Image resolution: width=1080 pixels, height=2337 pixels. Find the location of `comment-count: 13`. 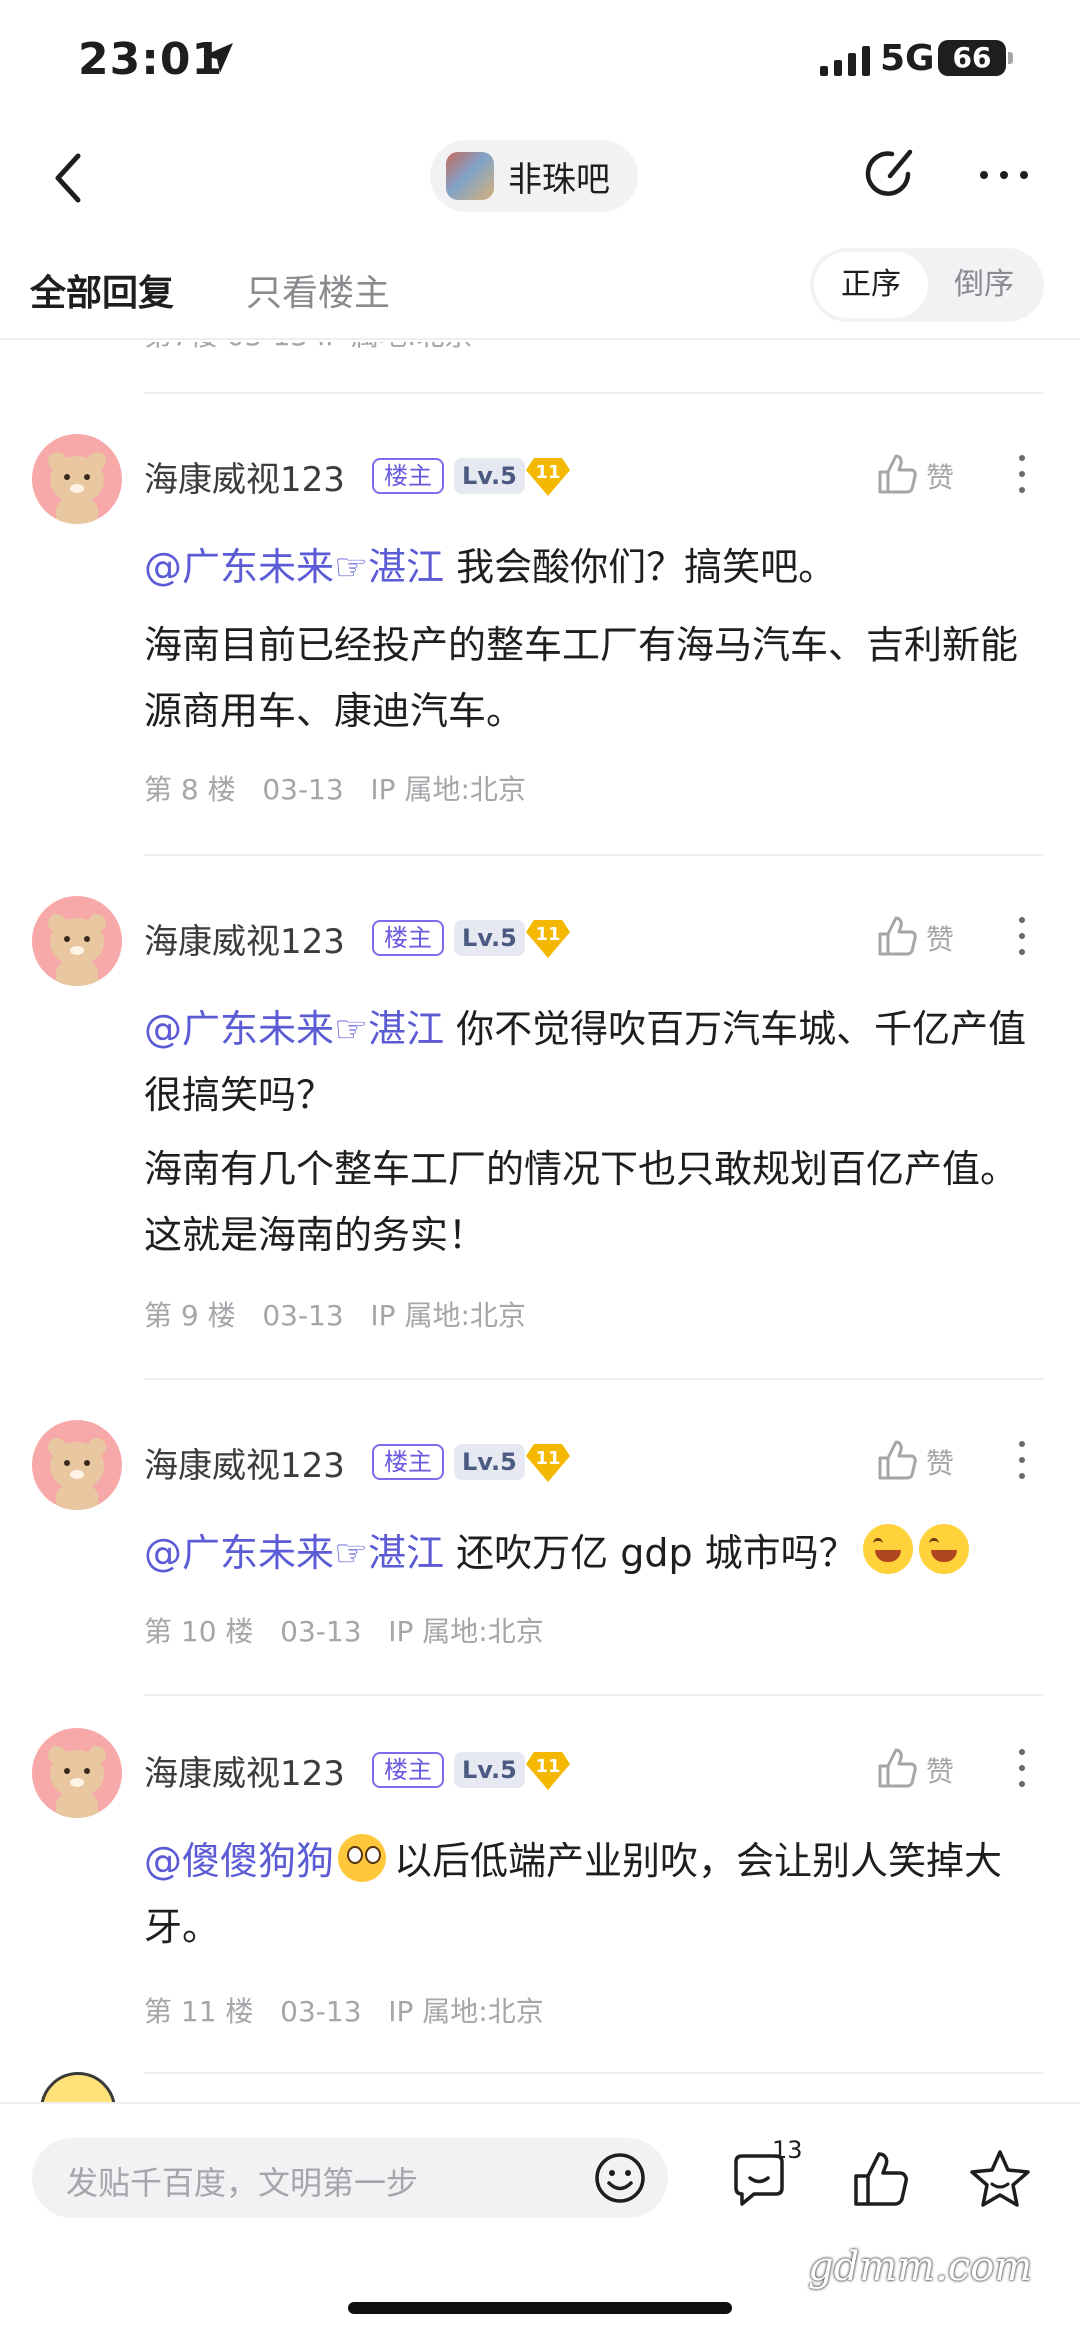

comment-count: 13 is located at coordinates (787, 2150).